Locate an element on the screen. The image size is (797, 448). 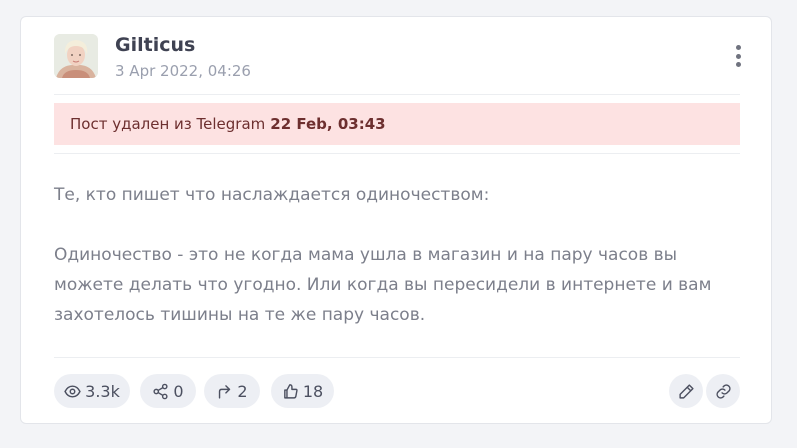
copy-link-button is located at coordinates (723, 391).